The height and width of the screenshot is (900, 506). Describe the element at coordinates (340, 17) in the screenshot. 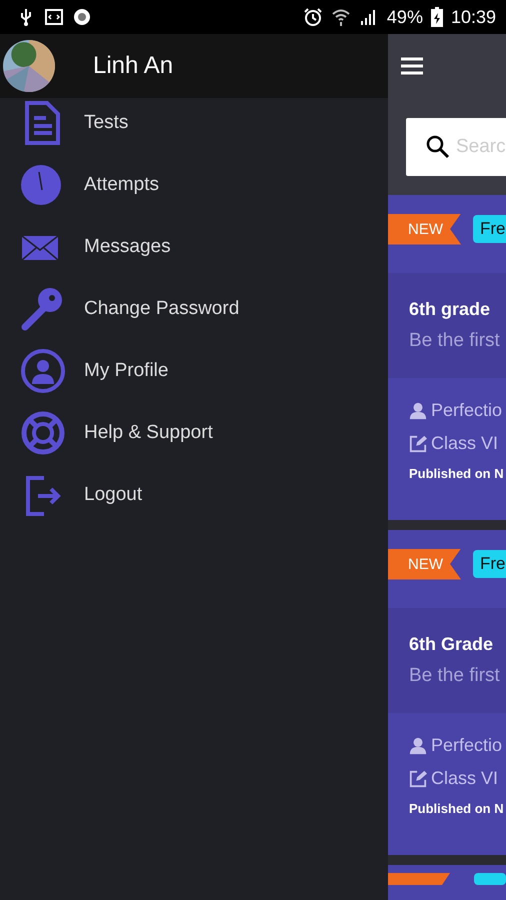

I see `wifi-icon` at that location.